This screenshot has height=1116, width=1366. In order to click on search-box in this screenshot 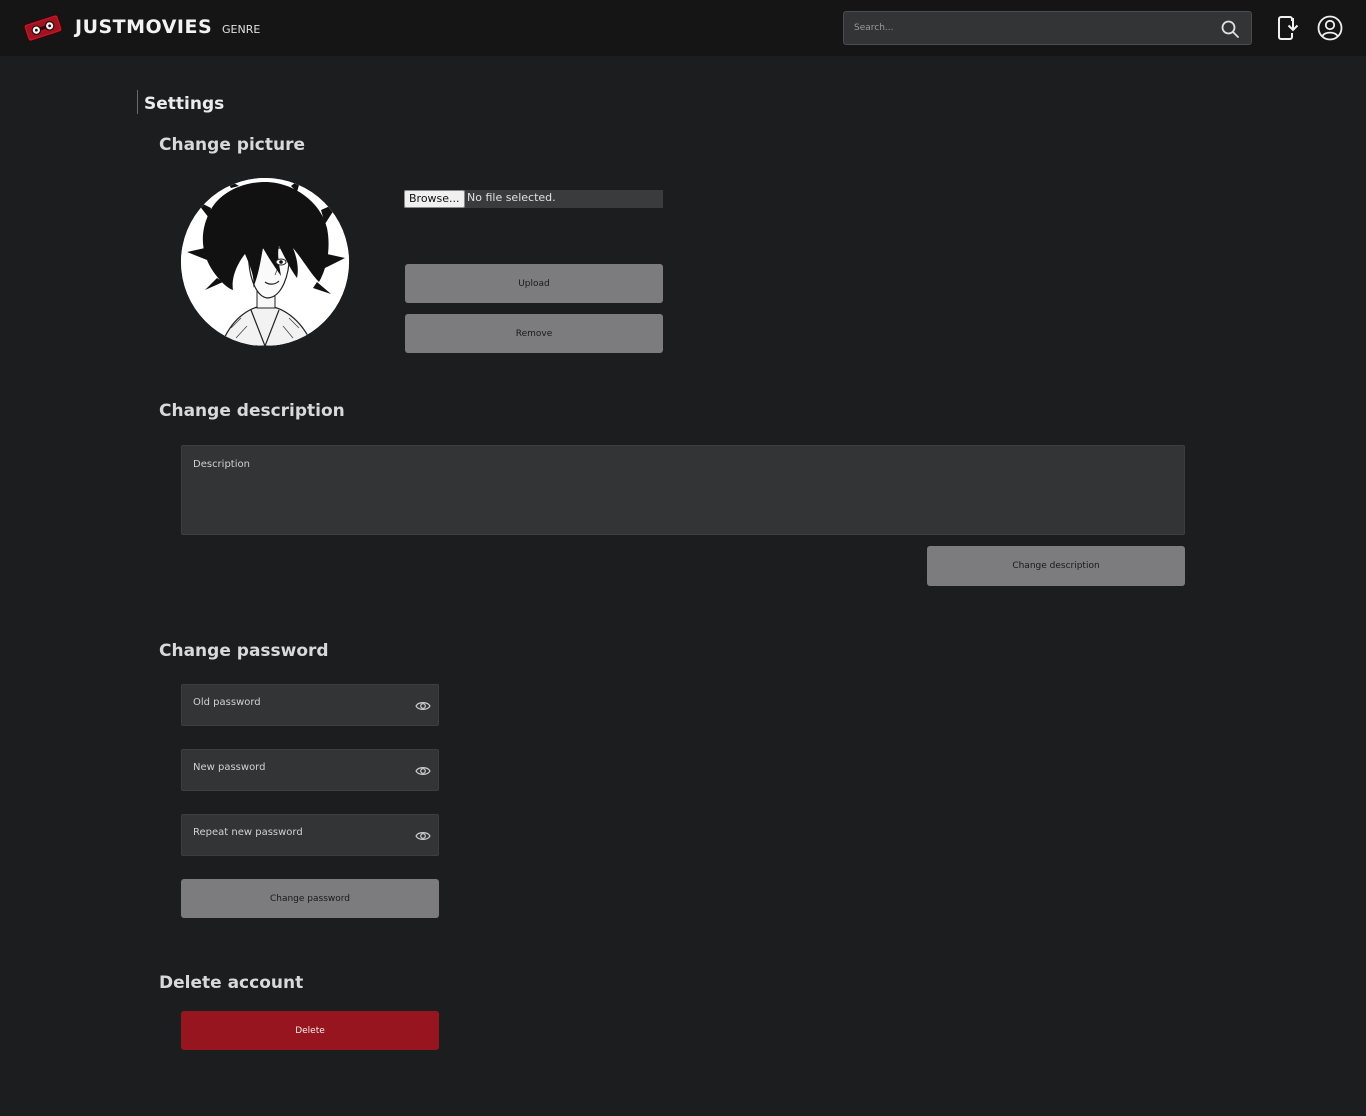, I will do `click(1047, 28)`.